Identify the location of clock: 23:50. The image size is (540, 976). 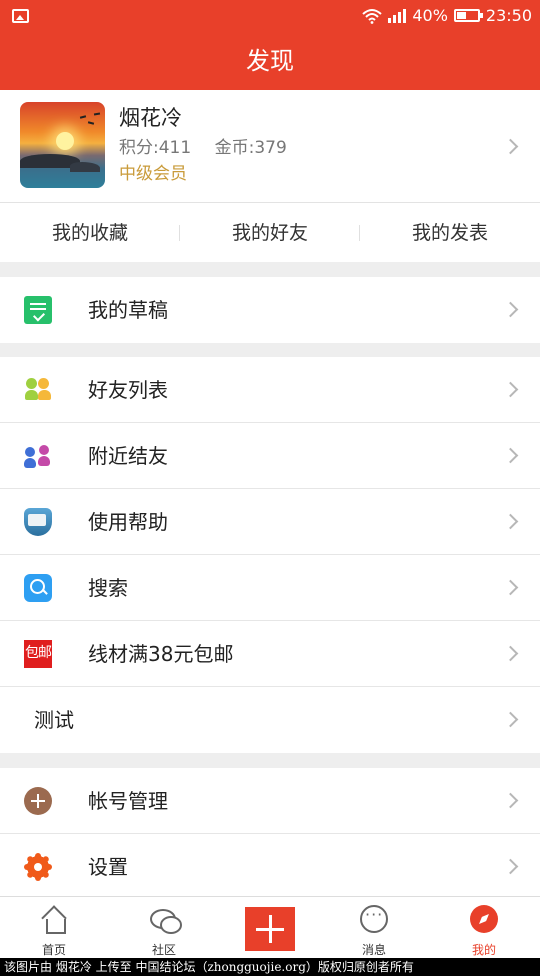
(508, 15).